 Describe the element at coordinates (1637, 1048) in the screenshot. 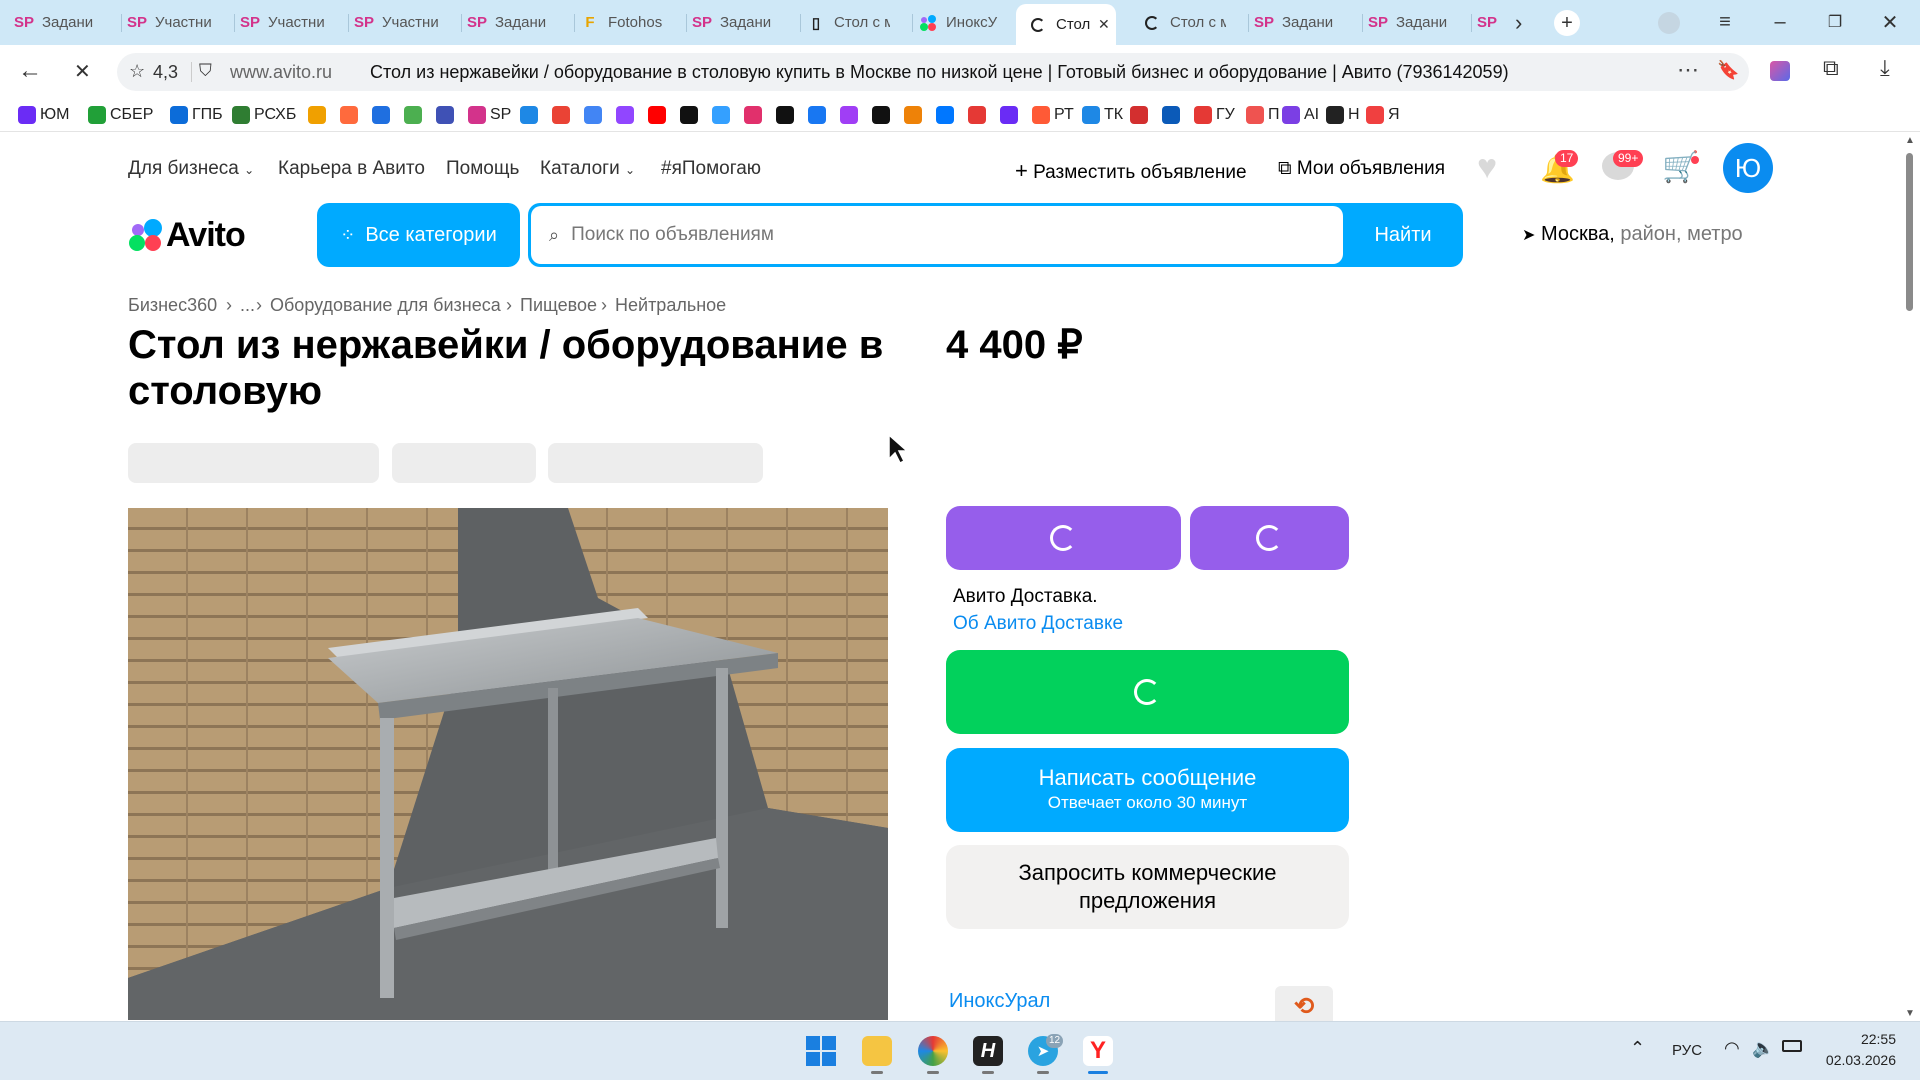

I see `tray-chevron-up-icon: ⌃` at that location.